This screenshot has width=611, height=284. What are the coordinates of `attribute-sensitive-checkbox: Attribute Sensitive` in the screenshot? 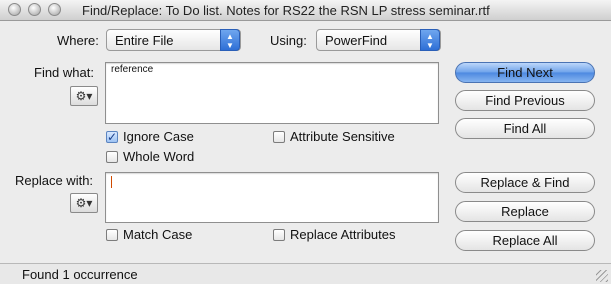 It's located at (334, 136).